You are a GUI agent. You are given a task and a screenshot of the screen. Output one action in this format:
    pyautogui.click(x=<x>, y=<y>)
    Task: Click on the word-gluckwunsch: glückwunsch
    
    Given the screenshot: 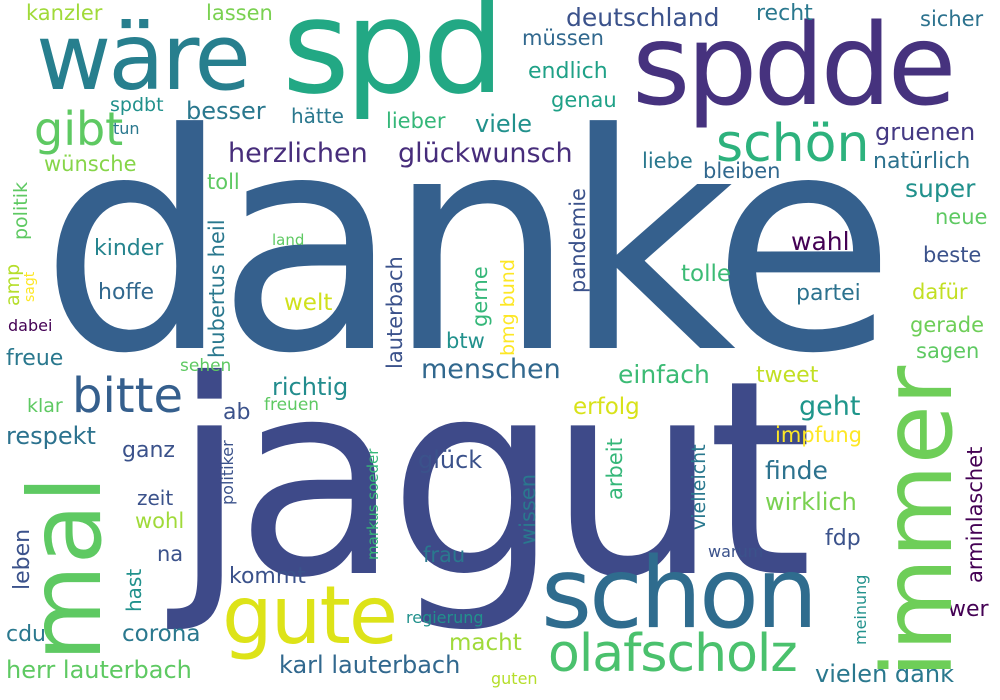 What is the action you would take?
    pyautogui.click(x=485, y=153)
    